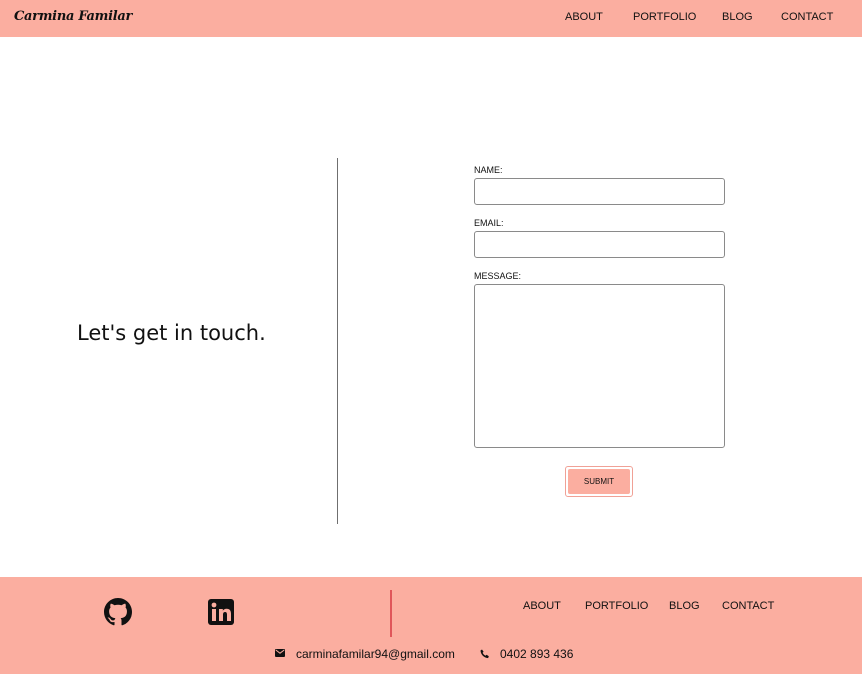 This screenshot has width=862, height=674. I want to click on email-field, so click(599, 244).